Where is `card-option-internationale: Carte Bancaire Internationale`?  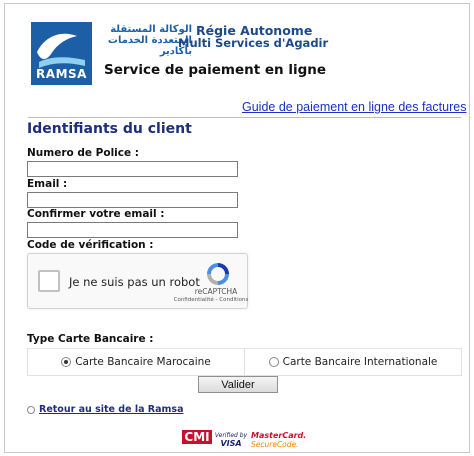 card-option-internationale: Carte Bancaire Internationale is located at coordinates (352, 362).